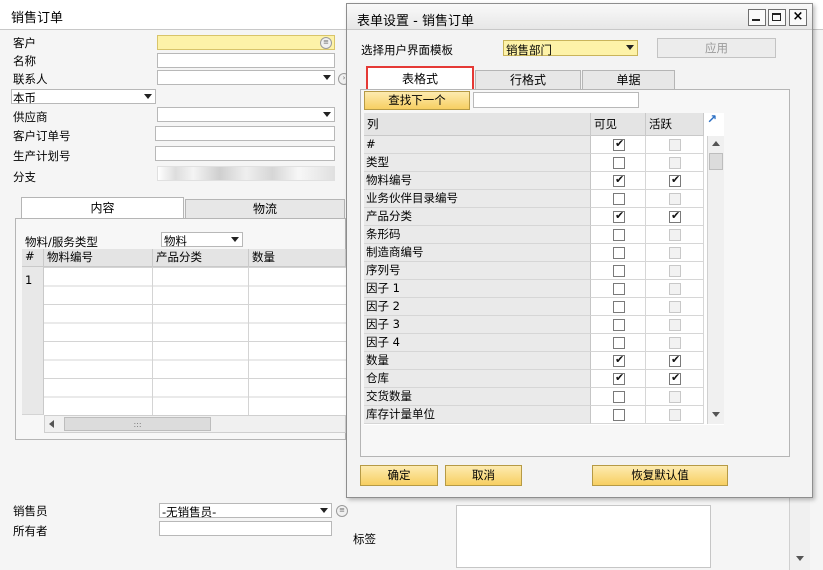 The image size is (823, 570). Describe the element at coordinates (30, 511) in the screenshot. I see `salesperson-label: 销售员` at that location.